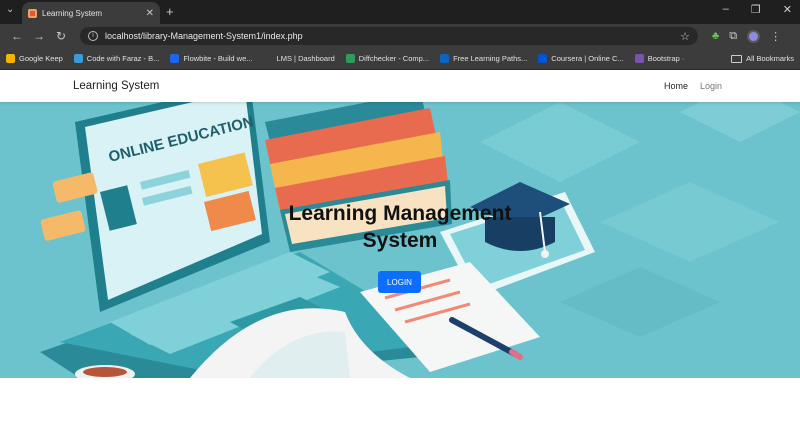 This screenshot has width=800, height=426. I want to click on site-brand: Learning System, so click(116, 86).